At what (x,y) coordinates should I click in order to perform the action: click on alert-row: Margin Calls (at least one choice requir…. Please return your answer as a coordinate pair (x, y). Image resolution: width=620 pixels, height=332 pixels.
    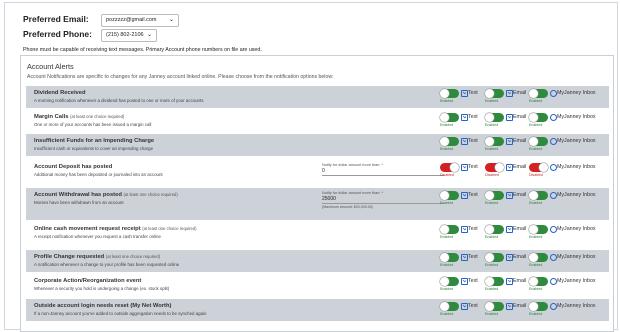
    Looking at the image, I should click on (317, 121).